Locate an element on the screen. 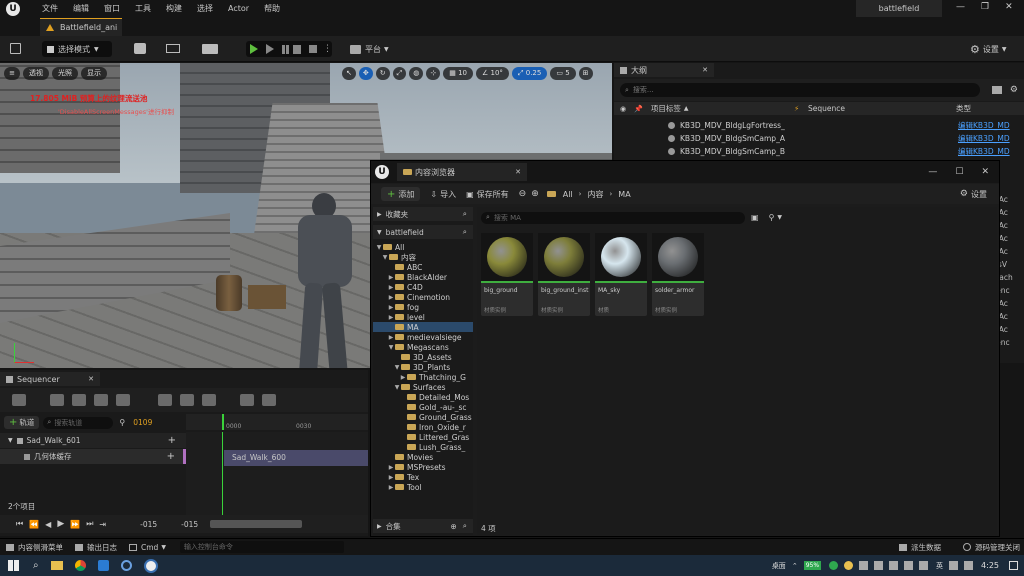  menu-item: 窗口 is located at coordinates (112, 8).